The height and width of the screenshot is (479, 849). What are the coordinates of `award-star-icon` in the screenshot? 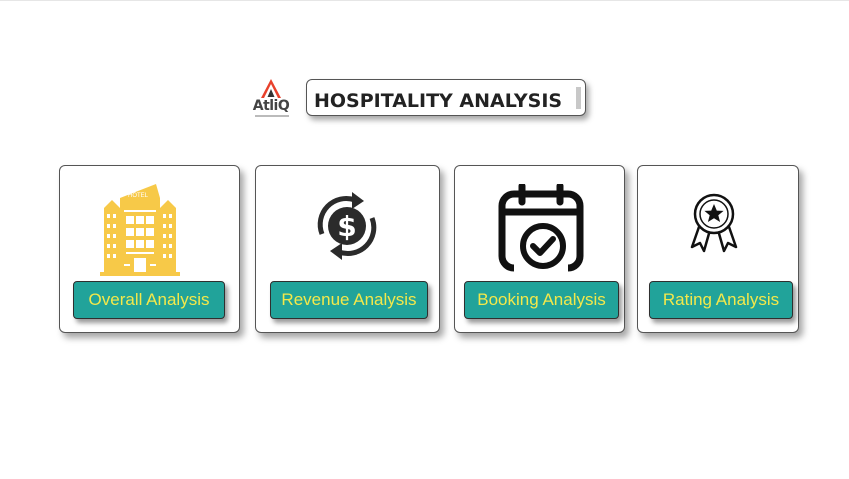 It's located at (714, 223).